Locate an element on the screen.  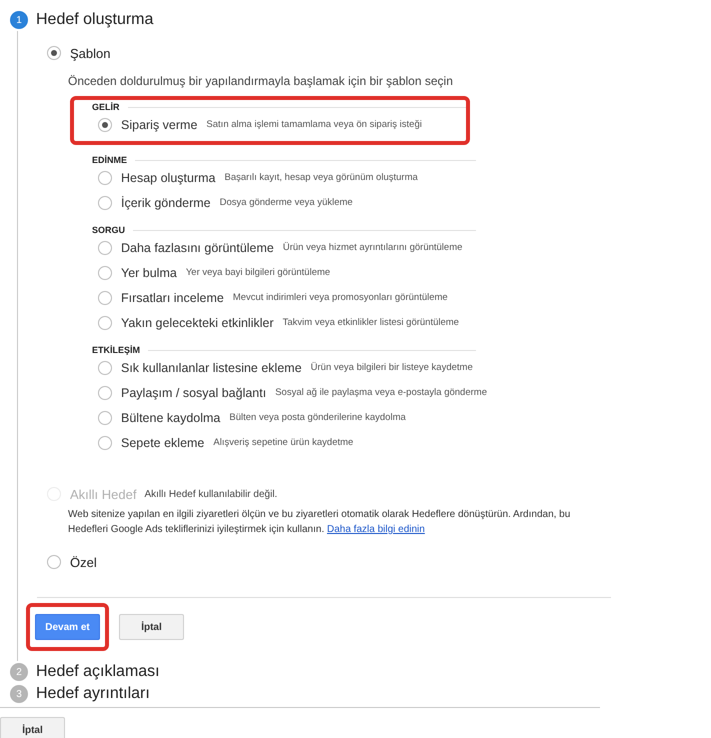
step-number: 2 is located at coordinates (19, 672).